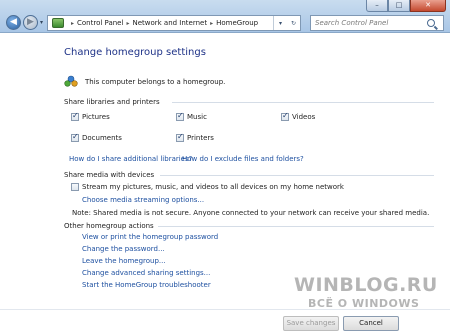 Image resolution: width=450 pixels, height=335 pixels. I want to click on printers-checkbox: Printers, so click(195, 137).